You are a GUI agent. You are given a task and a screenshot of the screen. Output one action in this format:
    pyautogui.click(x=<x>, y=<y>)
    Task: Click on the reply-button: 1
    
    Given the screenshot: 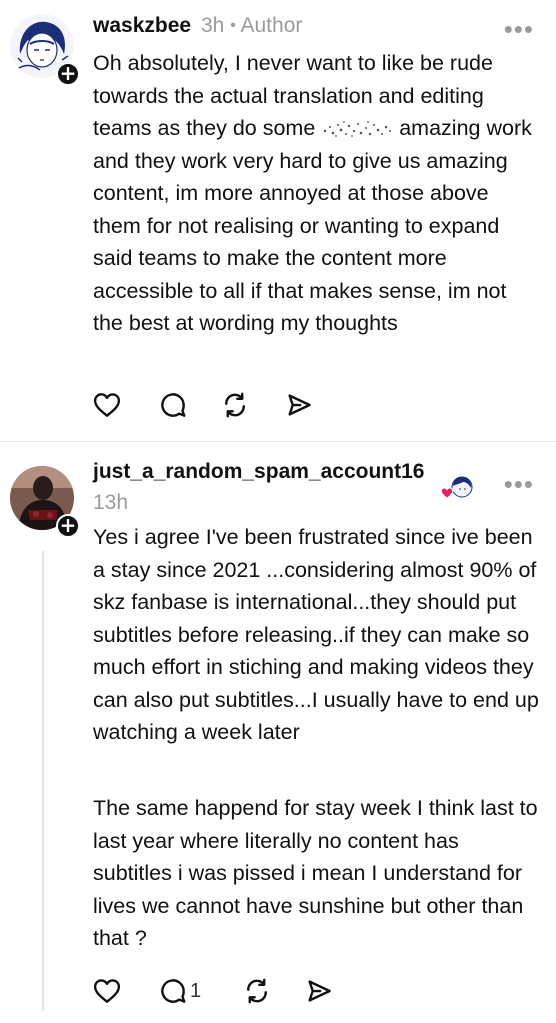 What is the action you would take?
    pyautogui.click(x=179, y=991)
    